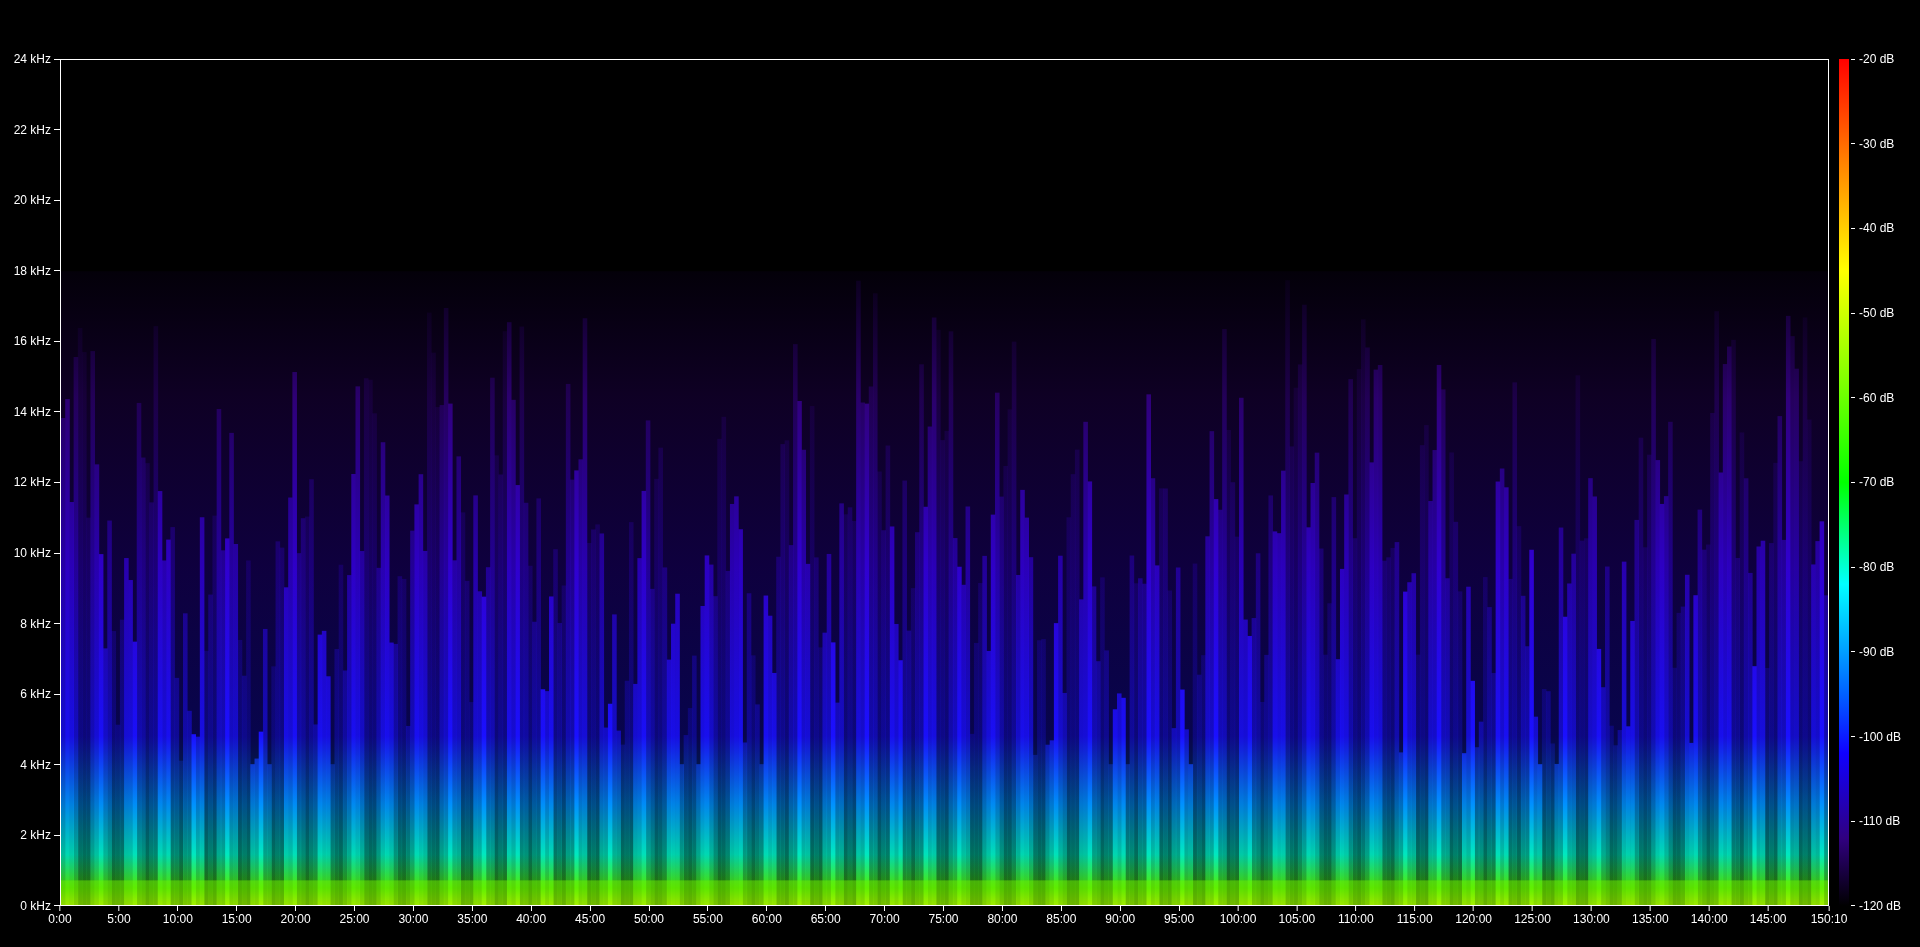 Image resolution: width=1920 pixels, height=947 pixels. What do you see at coordinates (1355, 919) in the screenshot?
I see `time-axis-label: 110:00` at bounding box center [1355, 919].